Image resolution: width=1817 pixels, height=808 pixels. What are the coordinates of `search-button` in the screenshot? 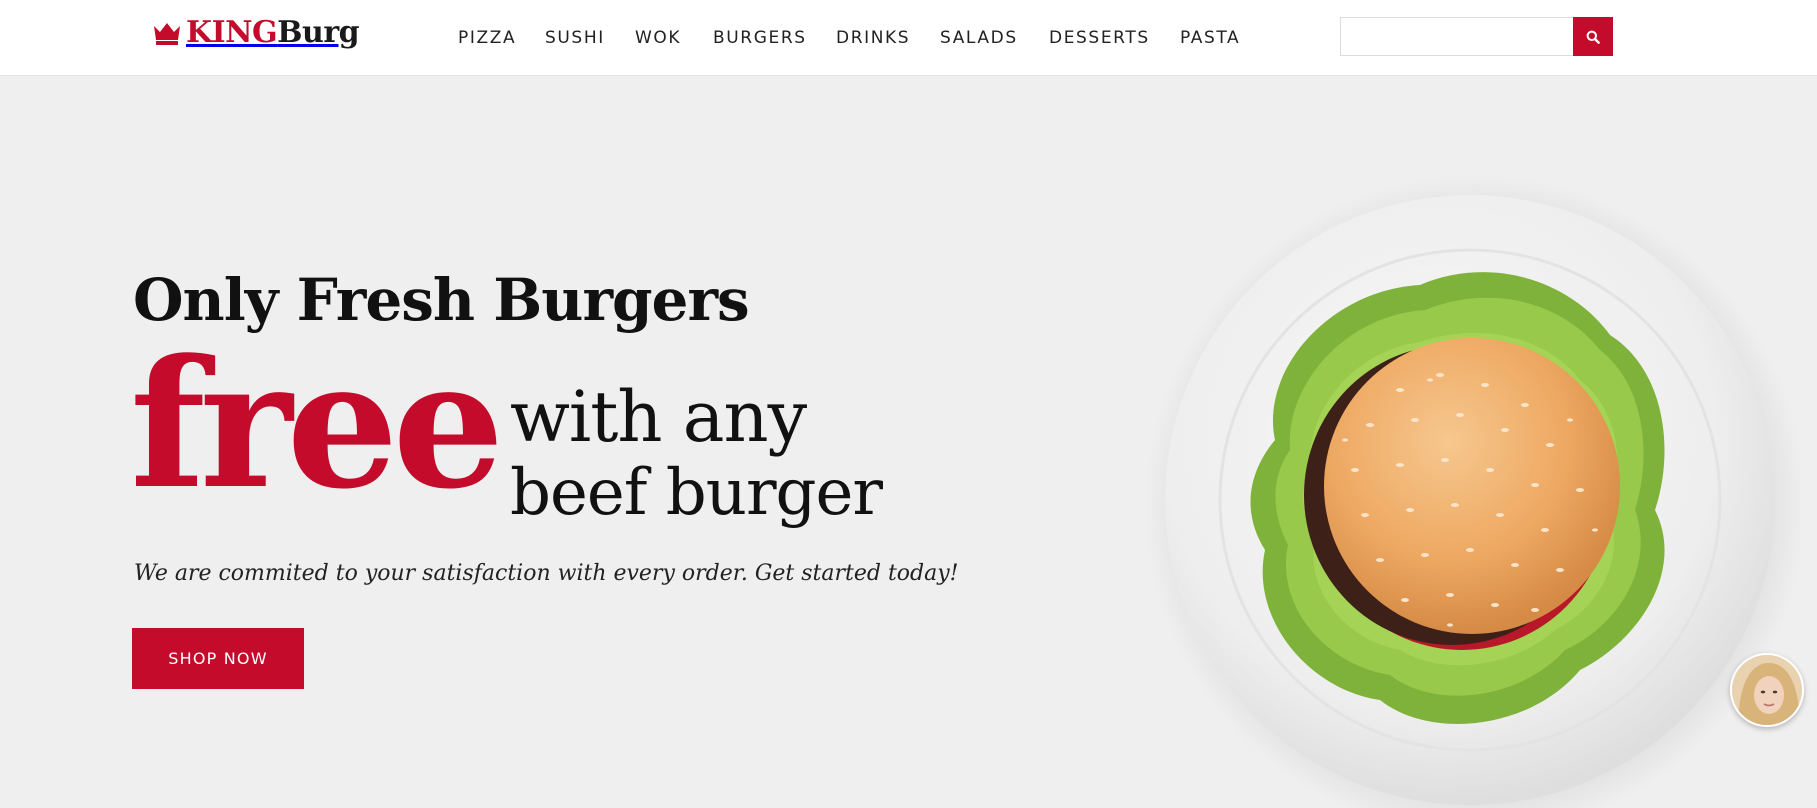 It's located at (1593, 36).